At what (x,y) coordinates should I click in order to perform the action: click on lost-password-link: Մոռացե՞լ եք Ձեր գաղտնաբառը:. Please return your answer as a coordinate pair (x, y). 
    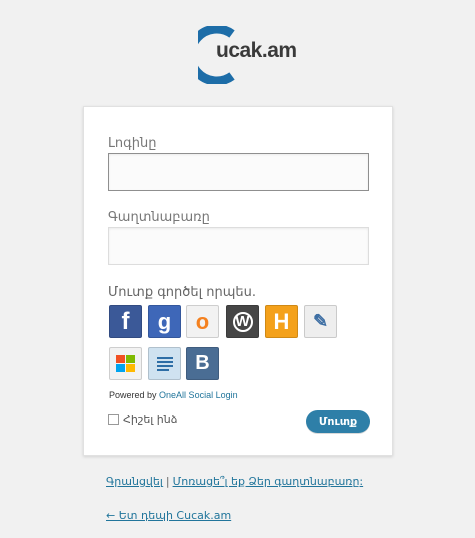
    Looking at the image, I should click on (268, 481).